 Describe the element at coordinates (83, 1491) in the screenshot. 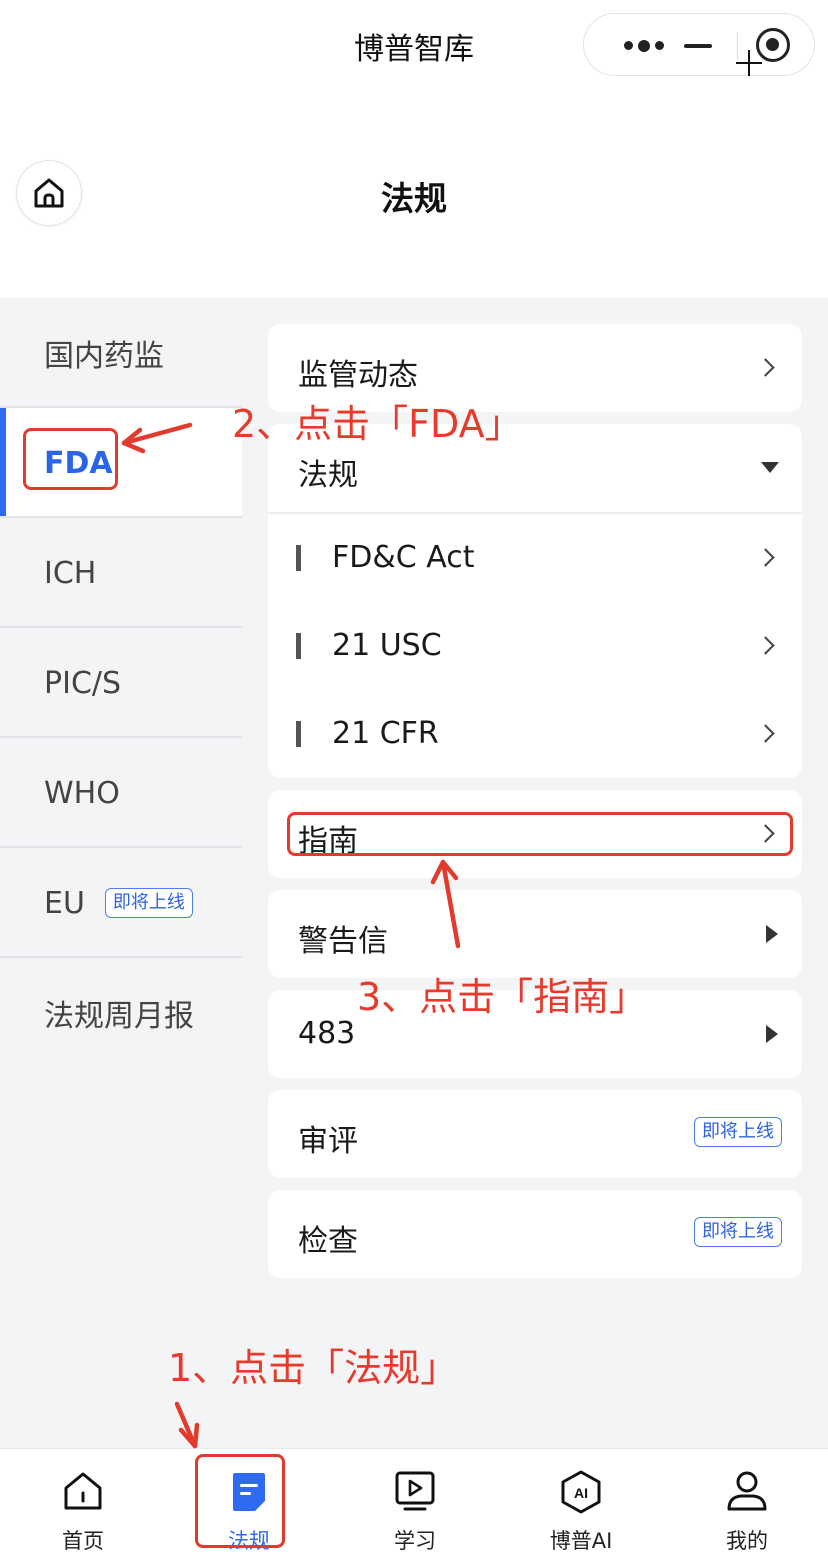

I see `home-icon` at that location.